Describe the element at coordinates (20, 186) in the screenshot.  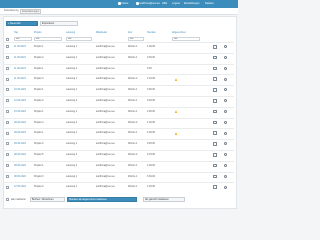
I see `row-date-link: 07.09.2024` at that location.